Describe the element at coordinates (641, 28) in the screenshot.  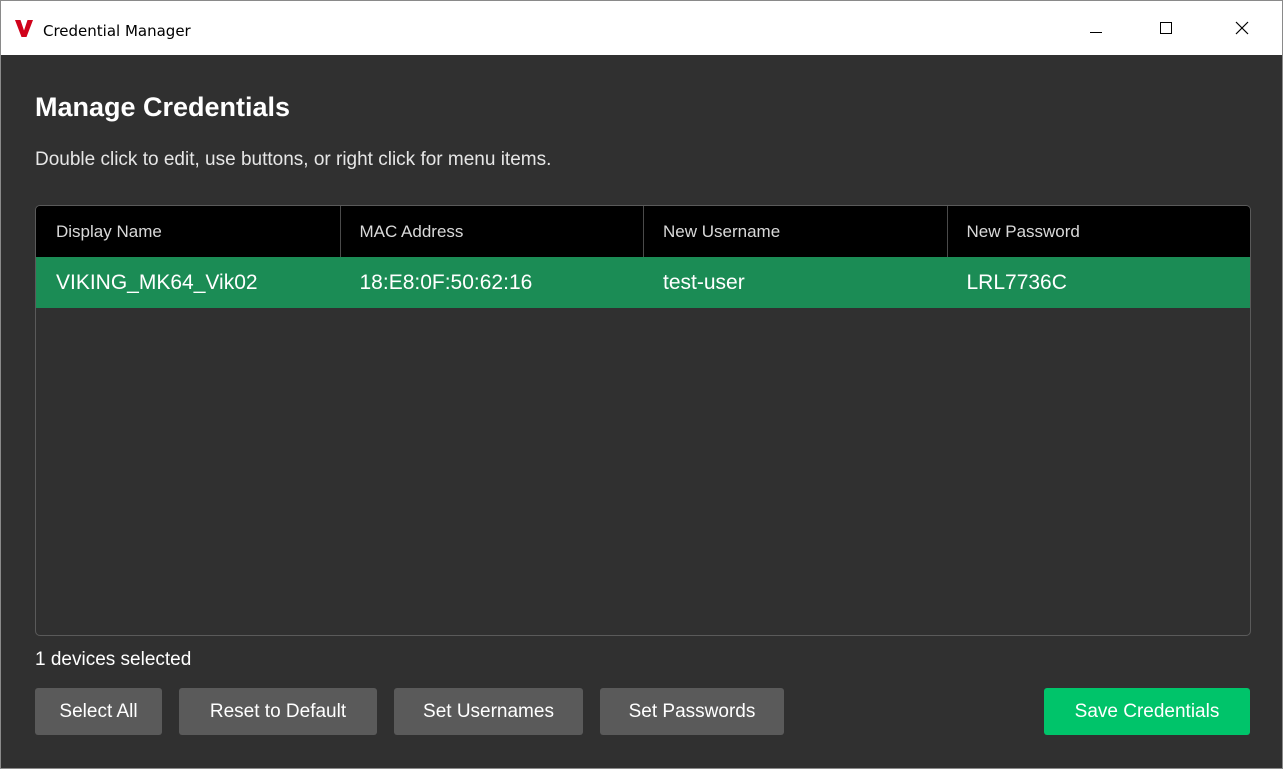
I see `title-bar: Credential Manager` at that location.